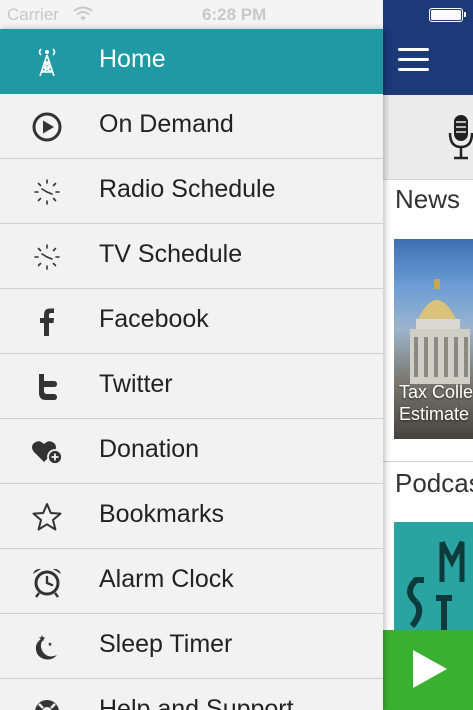 The width and height of the screenshot is (473, 710). Describe the element at coordinates (434, 414) in the screenshot. I see `news-card-caption-line-2: Estimate` at that location.